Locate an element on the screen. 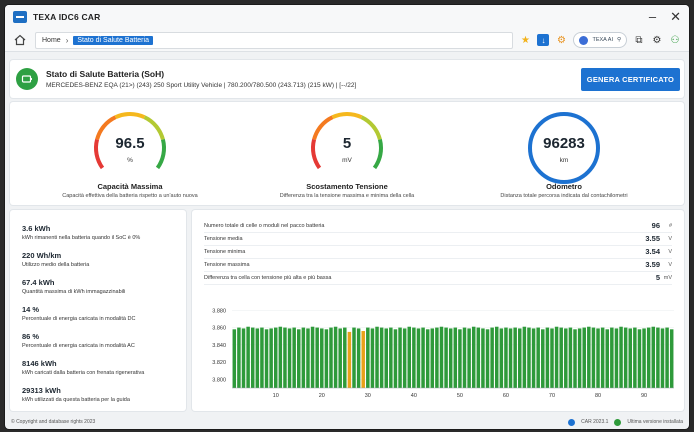 The height and width of the screenshot is (432, 694). close-icon: ✕ is located at coordinates (675, 16).